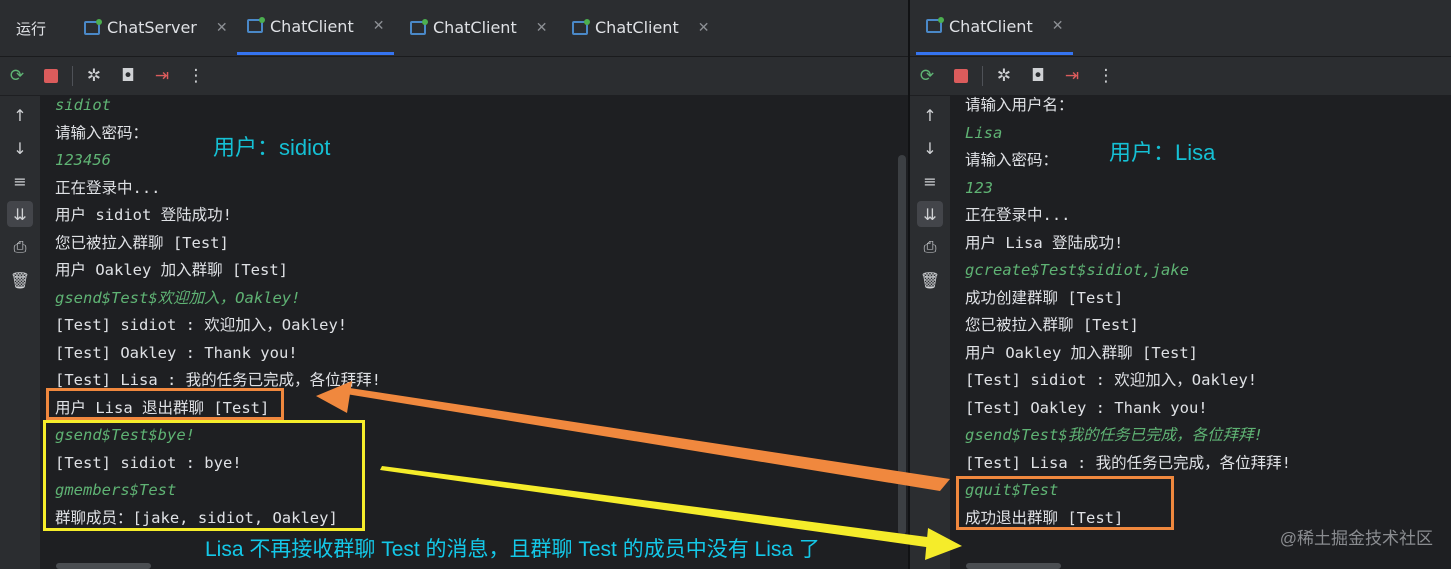 Image resolution: width=1451 pixels, height=569 pixels. What do you see at coordinates (943, 544) in the screenshot?
I see `yellow-arrow-head` at bounding box center [943, 544].